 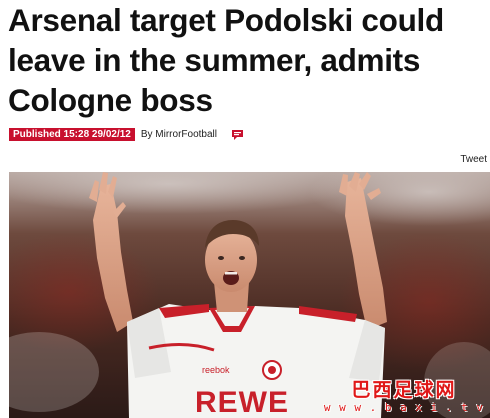 I want to click on watermark-title: 巴西足球网, so click(x=404, y=390).